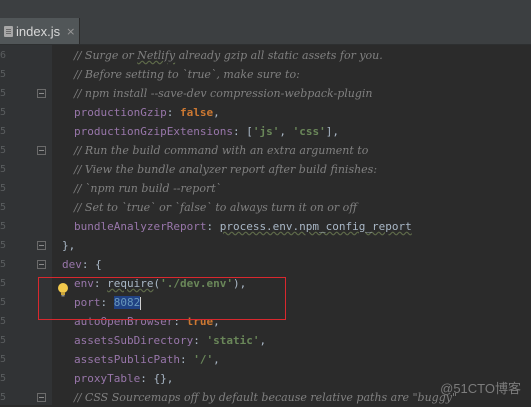 This screenshot has height=407, width=531. Describe the element at coordinates (233, 340) in the screenshot. I see `code-token: 'static'` at that location.